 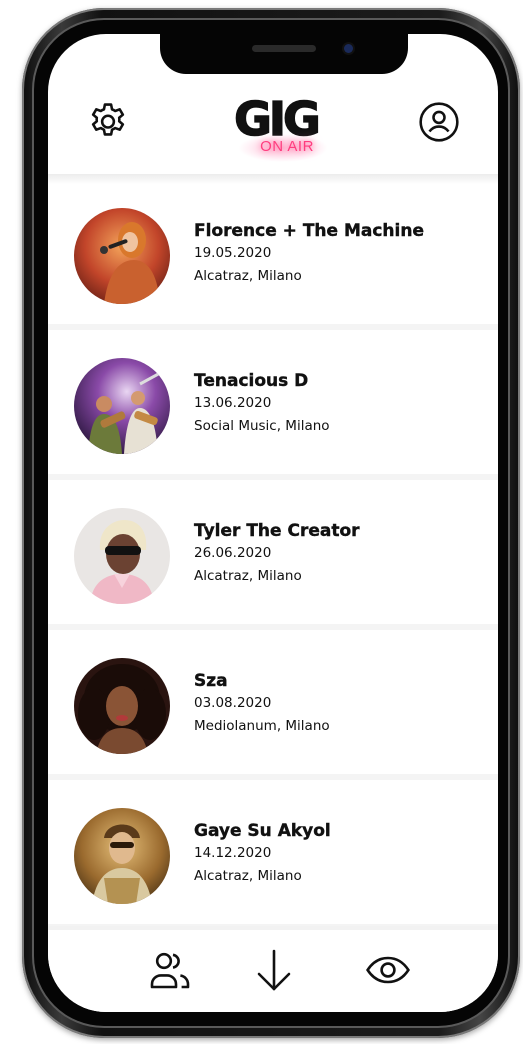 What do you see at coordinates (262, 426) in the screenshot?
I see `event-venue: Social Music, Milano` at bounding box center [262, 426].